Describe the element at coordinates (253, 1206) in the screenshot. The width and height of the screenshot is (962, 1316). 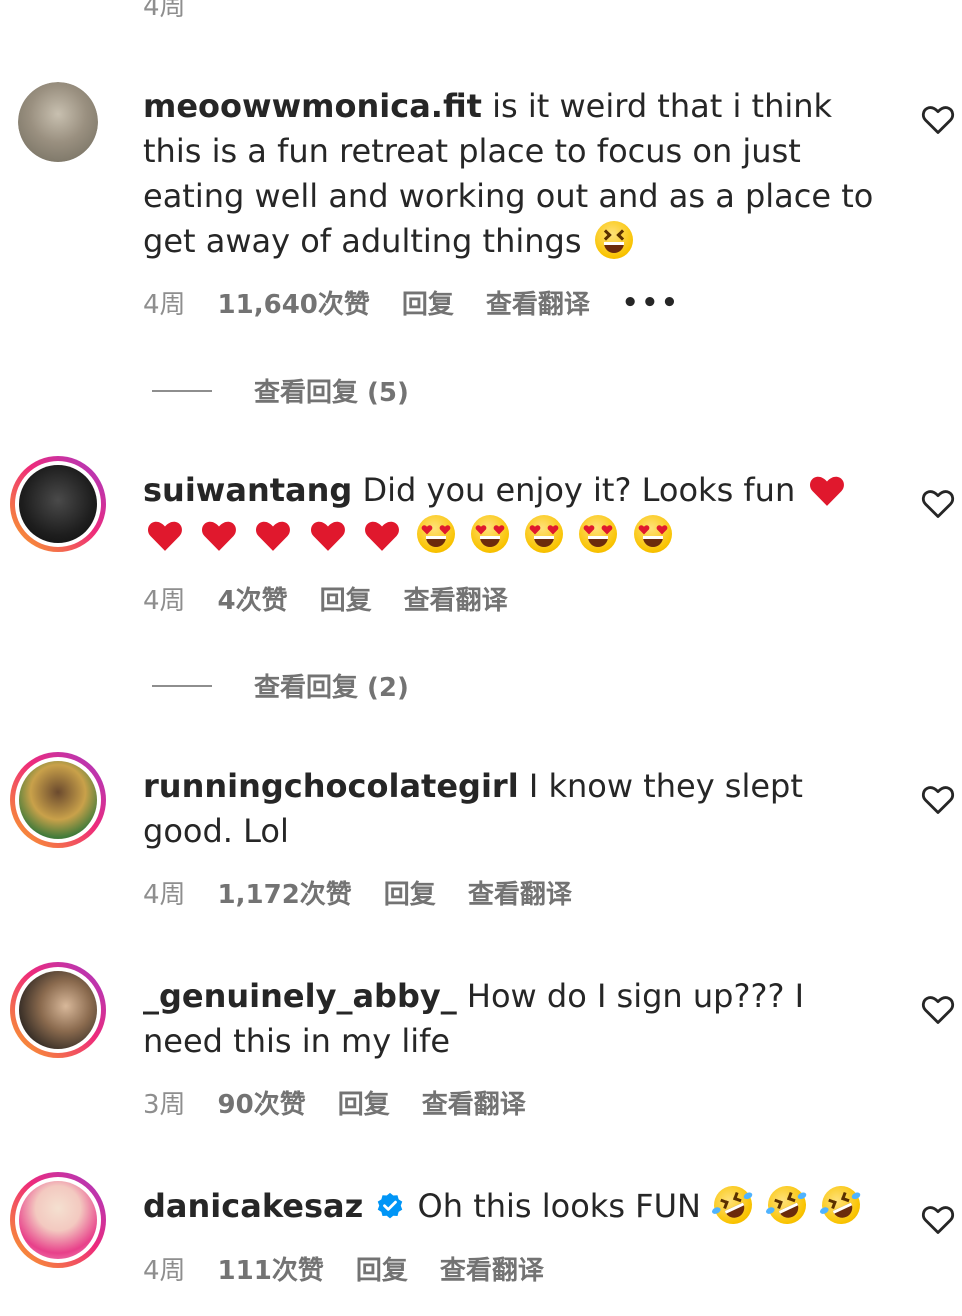
I see `comment-username: danicakesaz` at that location.